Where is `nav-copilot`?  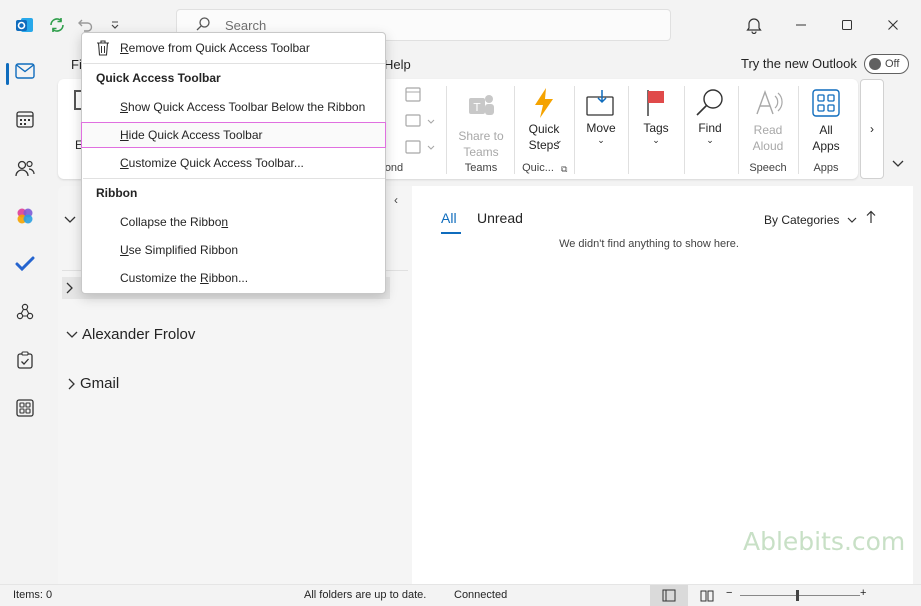
nav-copilot is located at coordinates (25, 217).